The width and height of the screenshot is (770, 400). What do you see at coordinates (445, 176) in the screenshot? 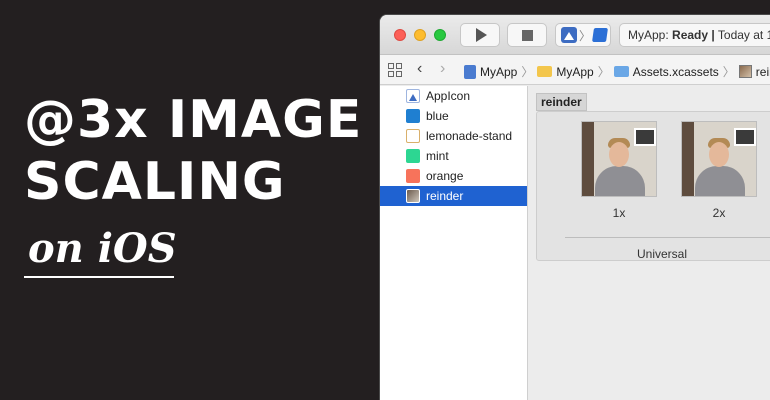
I see `asset-label: orange` at bounding box center [445, 176].